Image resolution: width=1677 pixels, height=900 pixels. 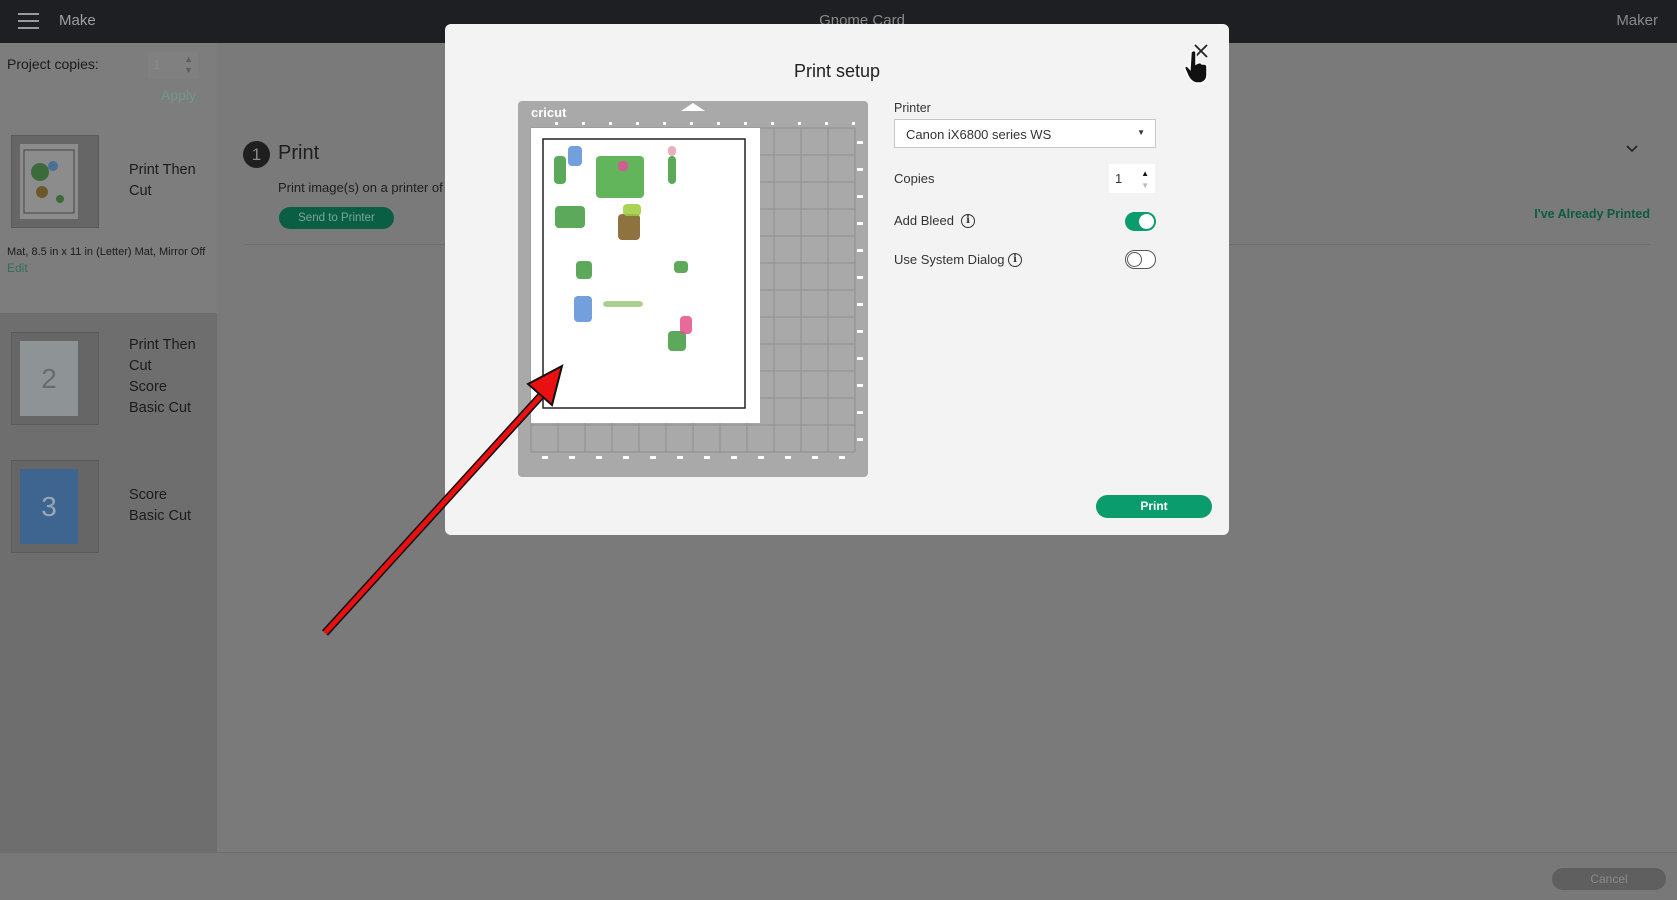 I want to click on mat-grid, so click(x=696, y=281).